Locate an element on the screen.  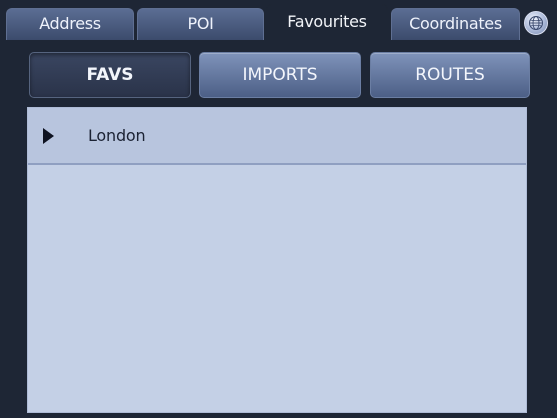
tab-coordinates: Coordinates is located at coordinates (455, 24).